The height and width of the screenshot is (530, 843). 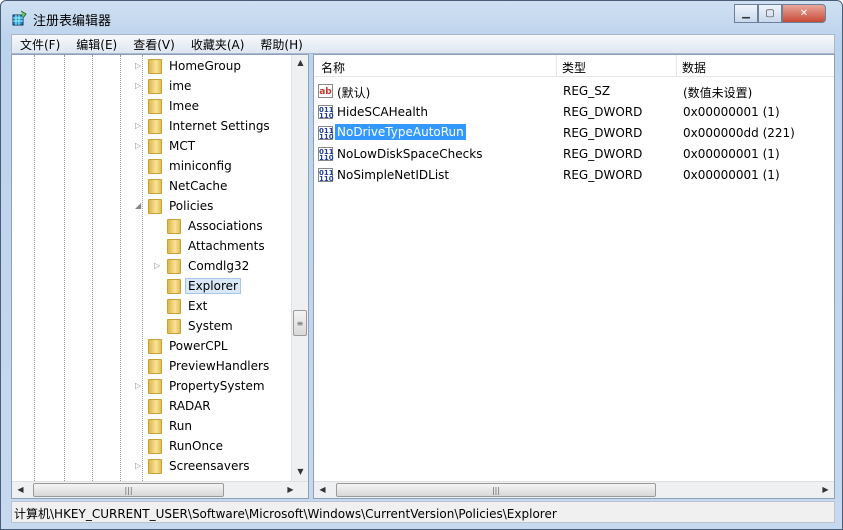 What do you see at coordinates (218, 44) in the screenshot?
I see `menu-favorites: 收藏夹(A)` at bounding box center [218, 44].